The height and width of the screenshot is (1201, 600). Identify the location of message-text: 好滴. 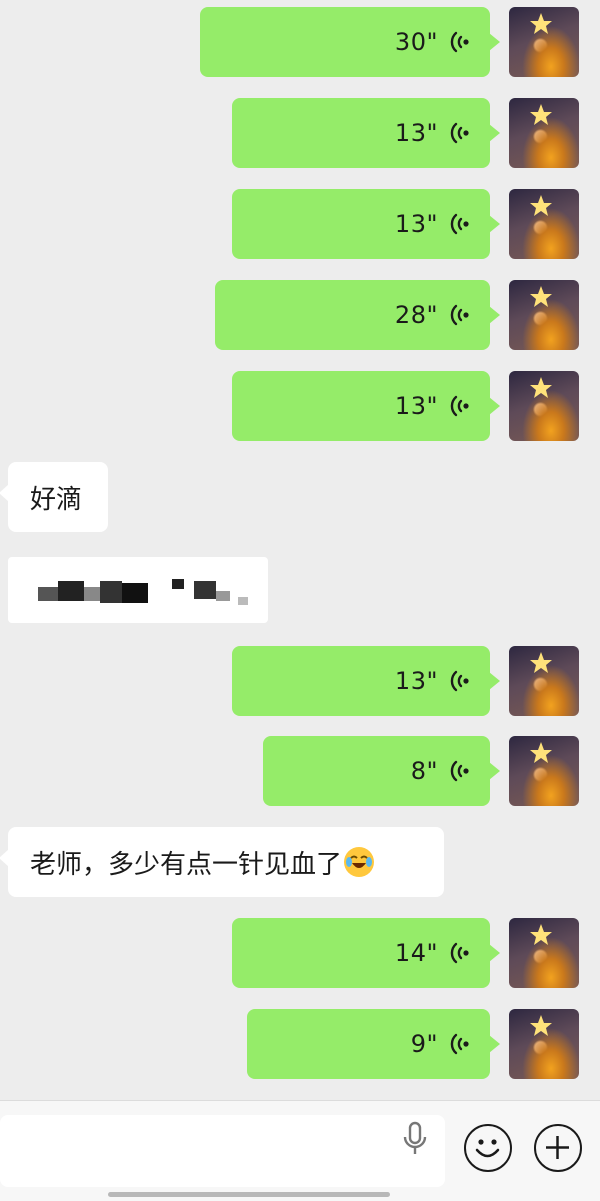
(56, 499).